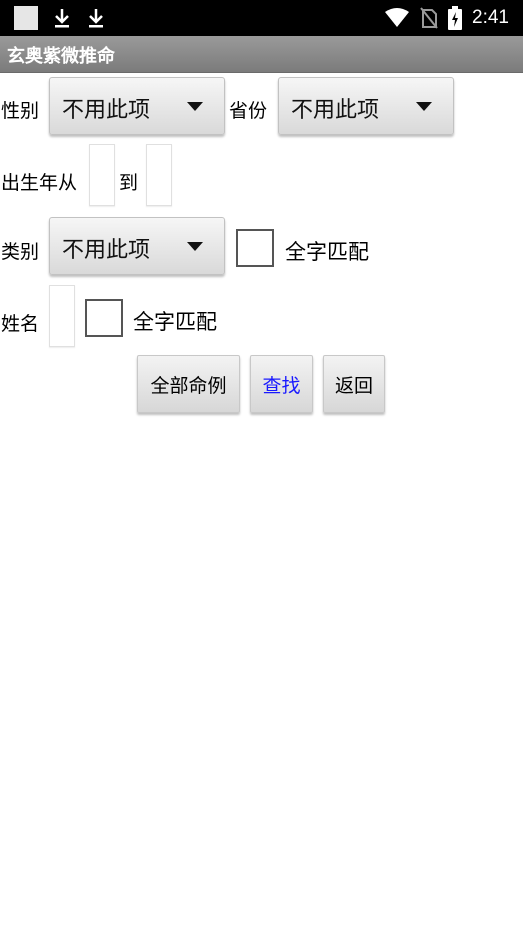 The image size is (523, 931). I want to click on gender-label: 性别, so click(20, 111).